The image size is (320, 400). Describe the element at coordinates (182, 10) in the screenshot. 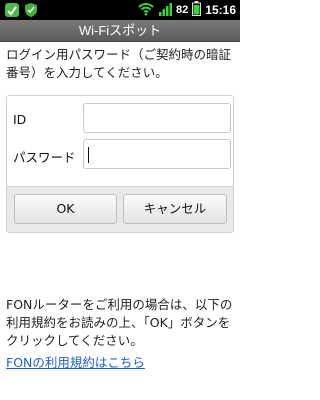

I see `battery-percent: 82` at that location.